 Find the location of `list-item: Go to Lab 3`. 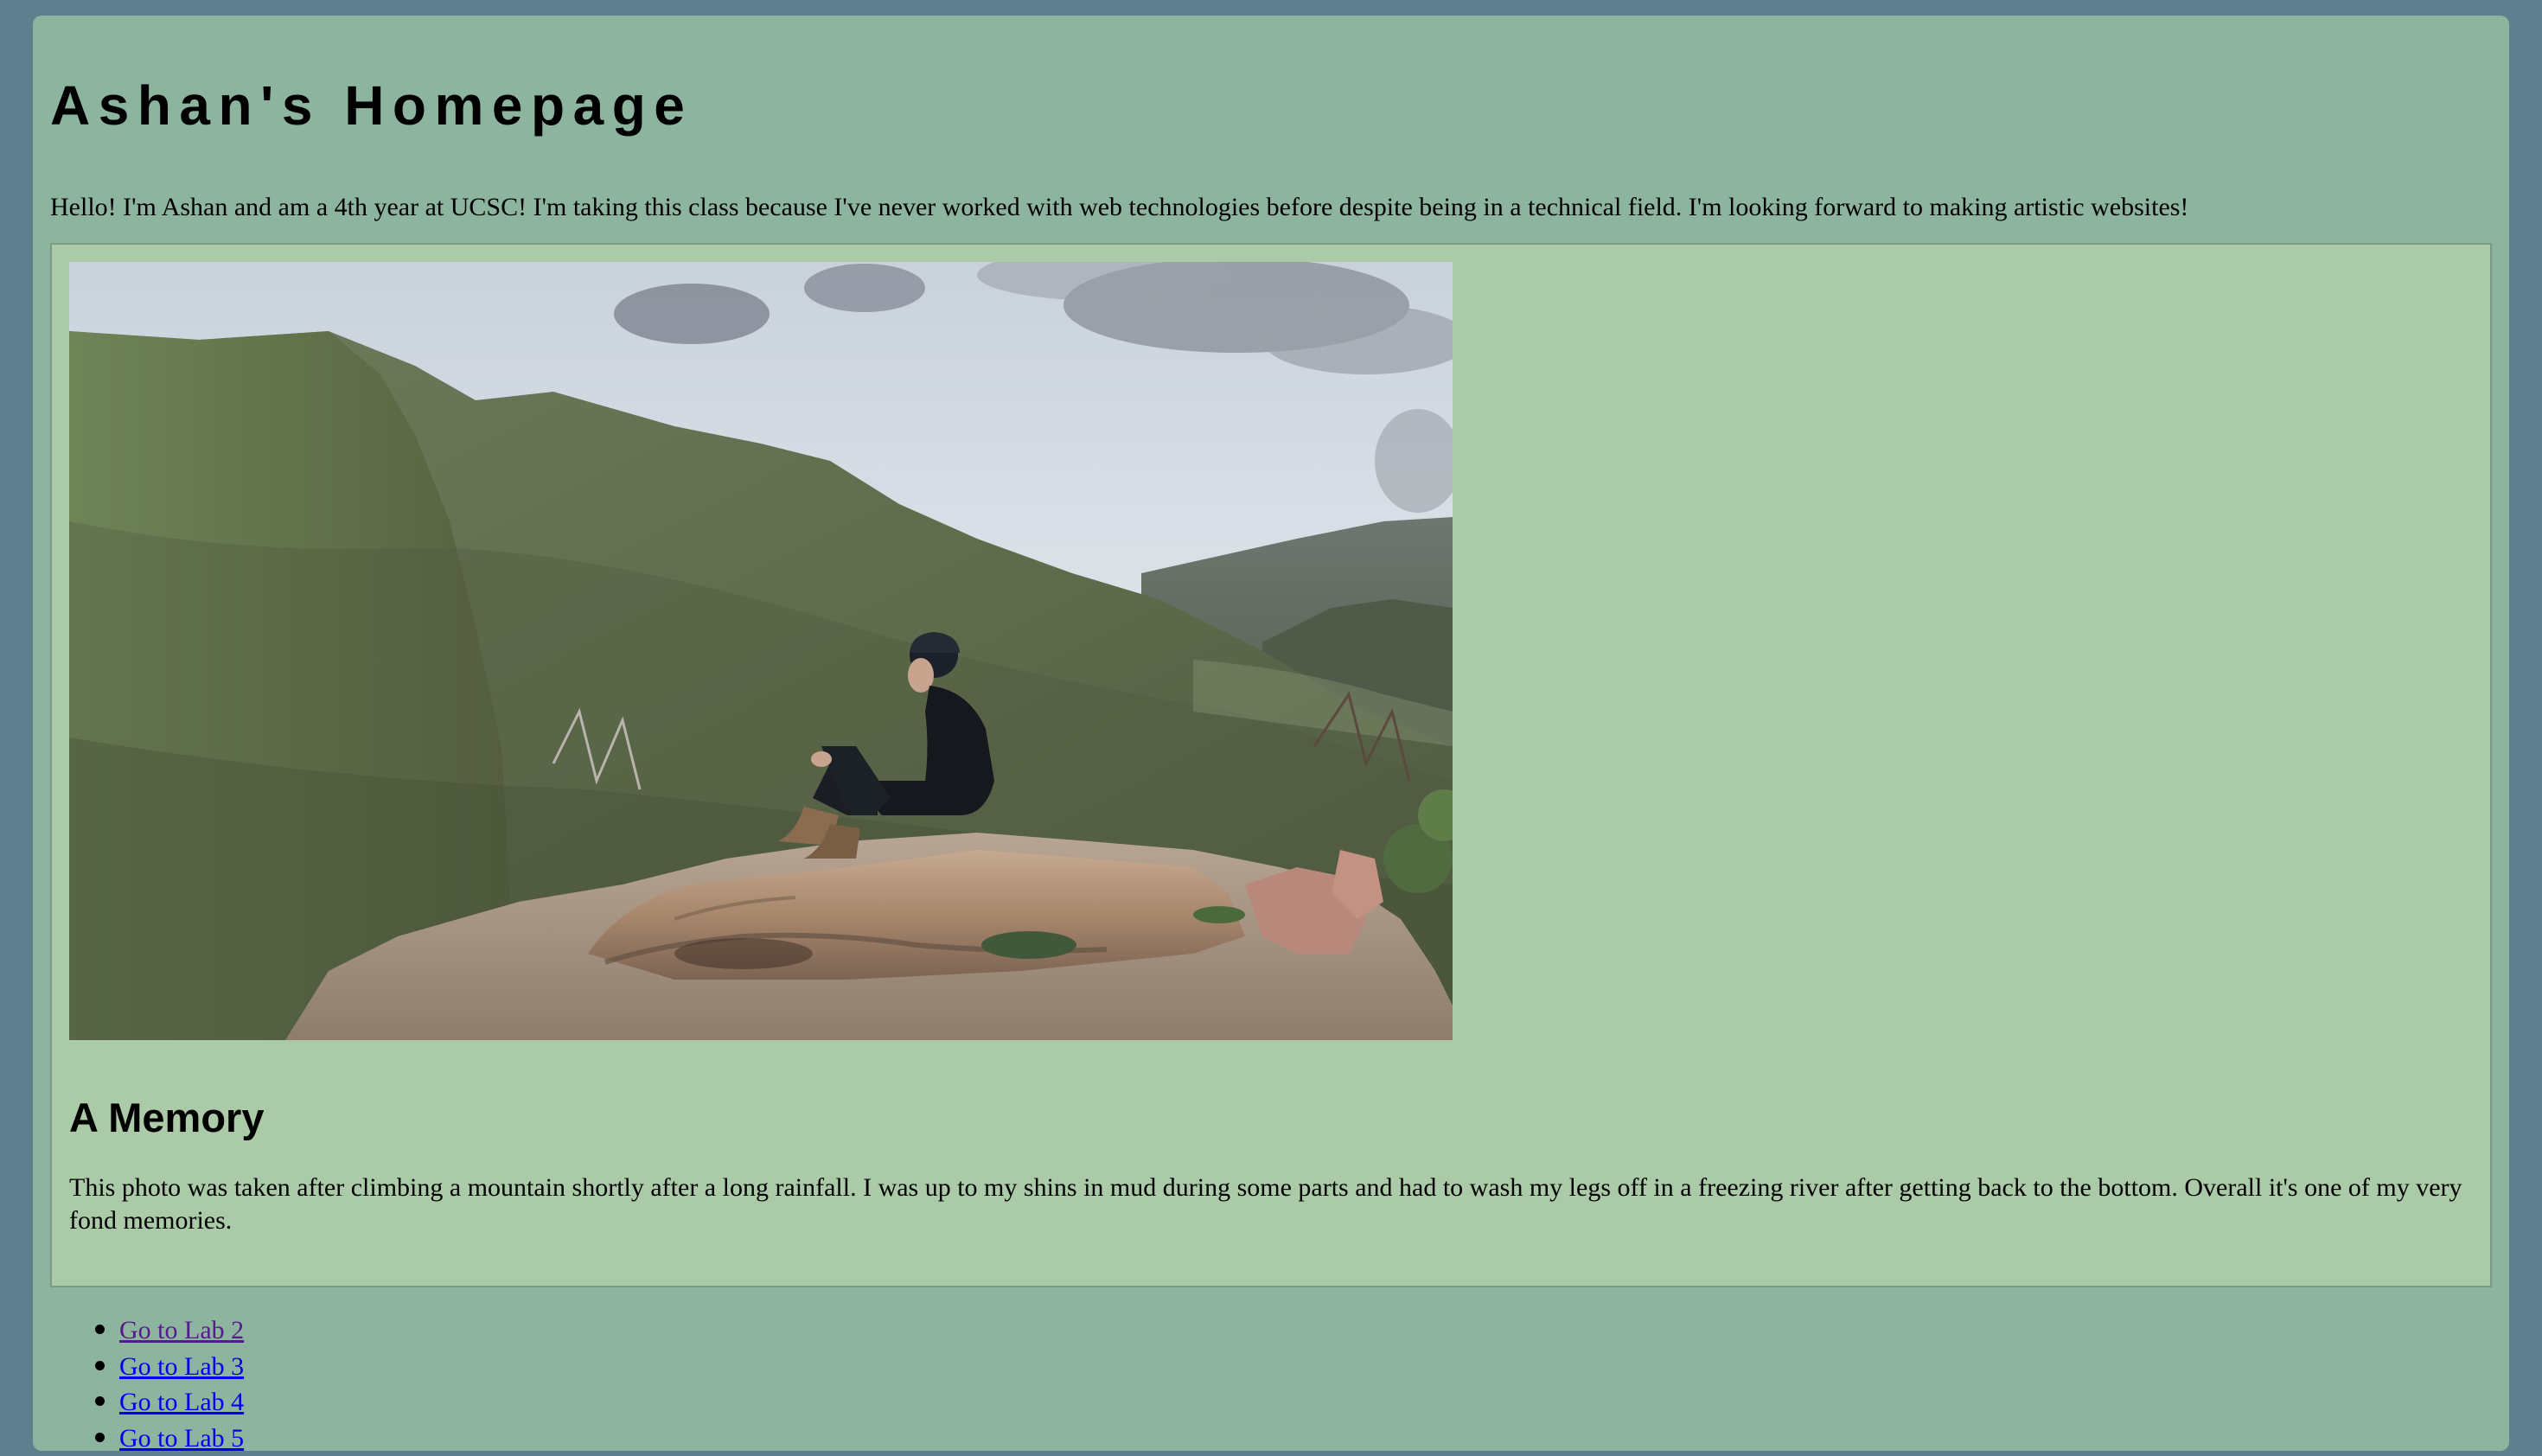

list-item: Go to Lab 3 is located at coordinates (147, 1367).